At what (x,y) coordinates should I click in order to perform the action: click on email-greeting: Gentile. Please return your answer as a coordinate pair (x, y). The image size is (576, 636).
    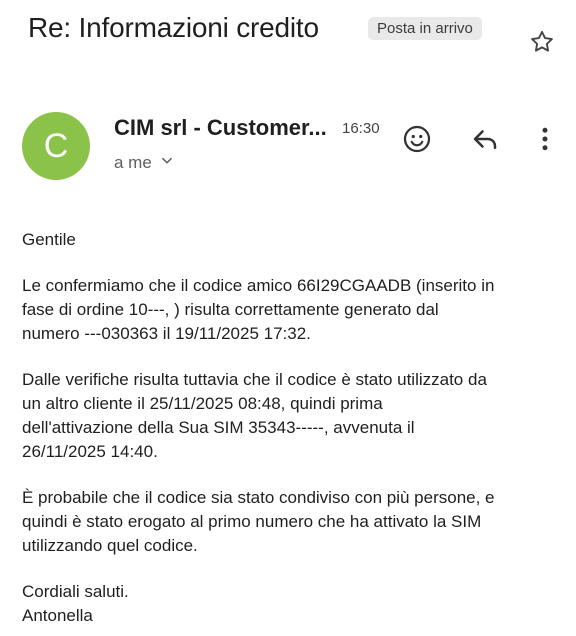
    Looking at the image, I should click on (49, 239).